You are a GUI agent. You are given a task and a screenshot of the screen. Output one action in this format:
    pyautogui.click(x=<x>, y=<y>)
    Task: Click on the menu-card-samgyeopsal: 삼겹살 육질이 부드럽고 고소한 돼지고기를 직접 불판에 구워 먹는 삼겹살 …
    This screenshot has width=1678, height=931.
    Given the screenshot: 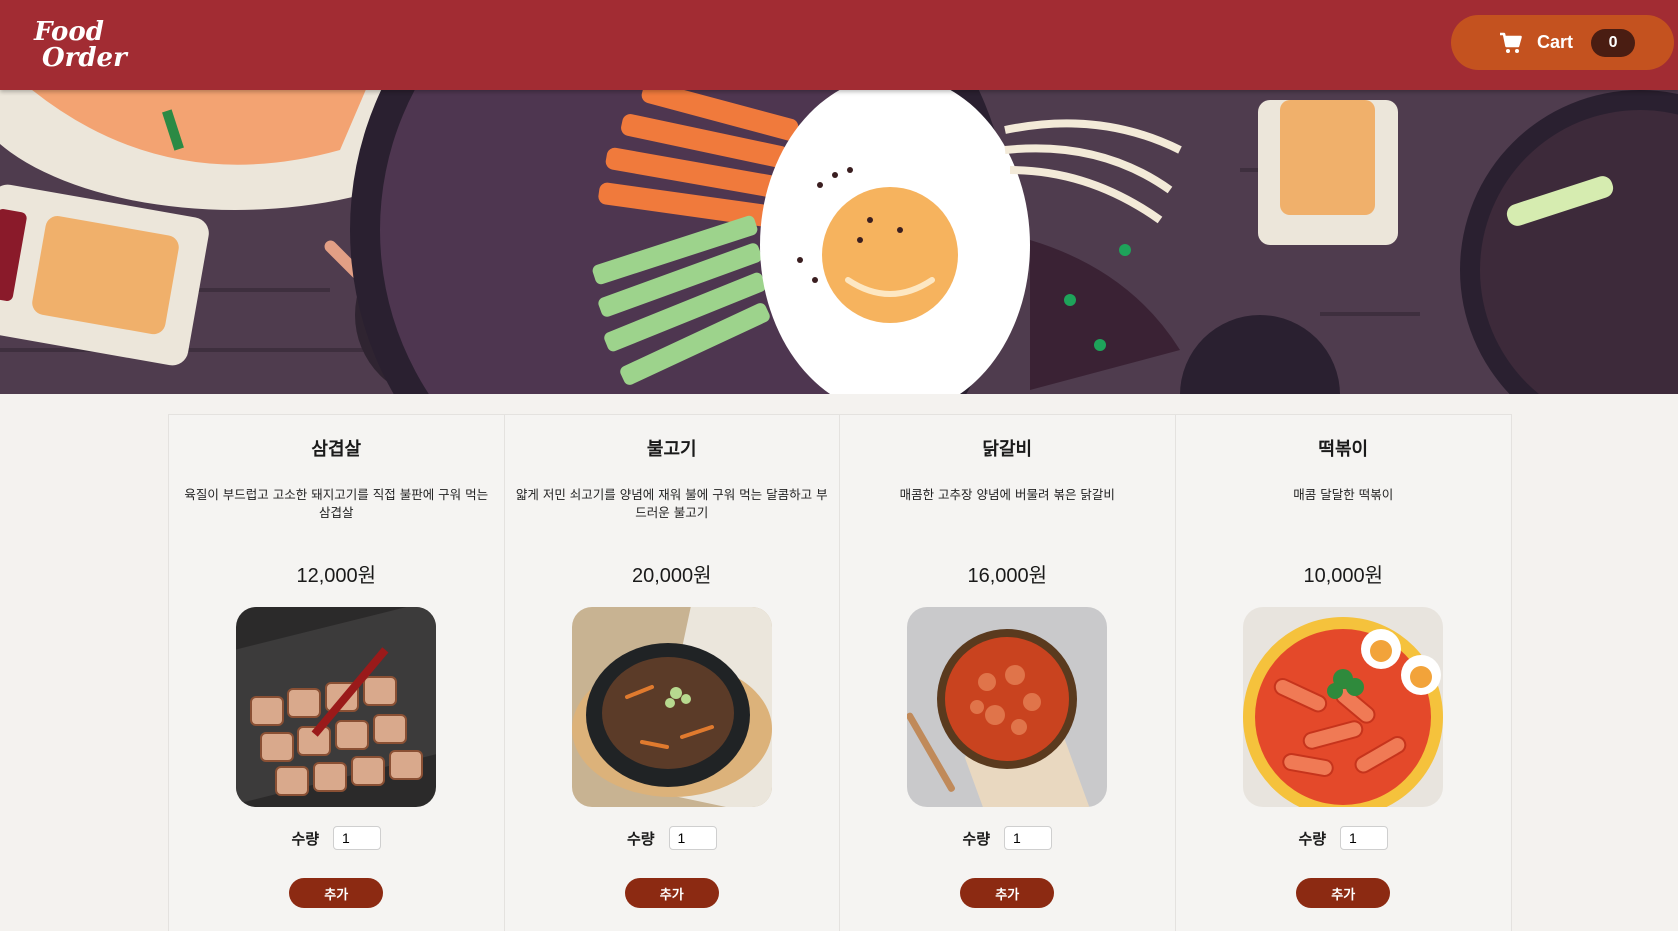 What is the action you would take?
    pyautogui.click(x=337, y=673)
    